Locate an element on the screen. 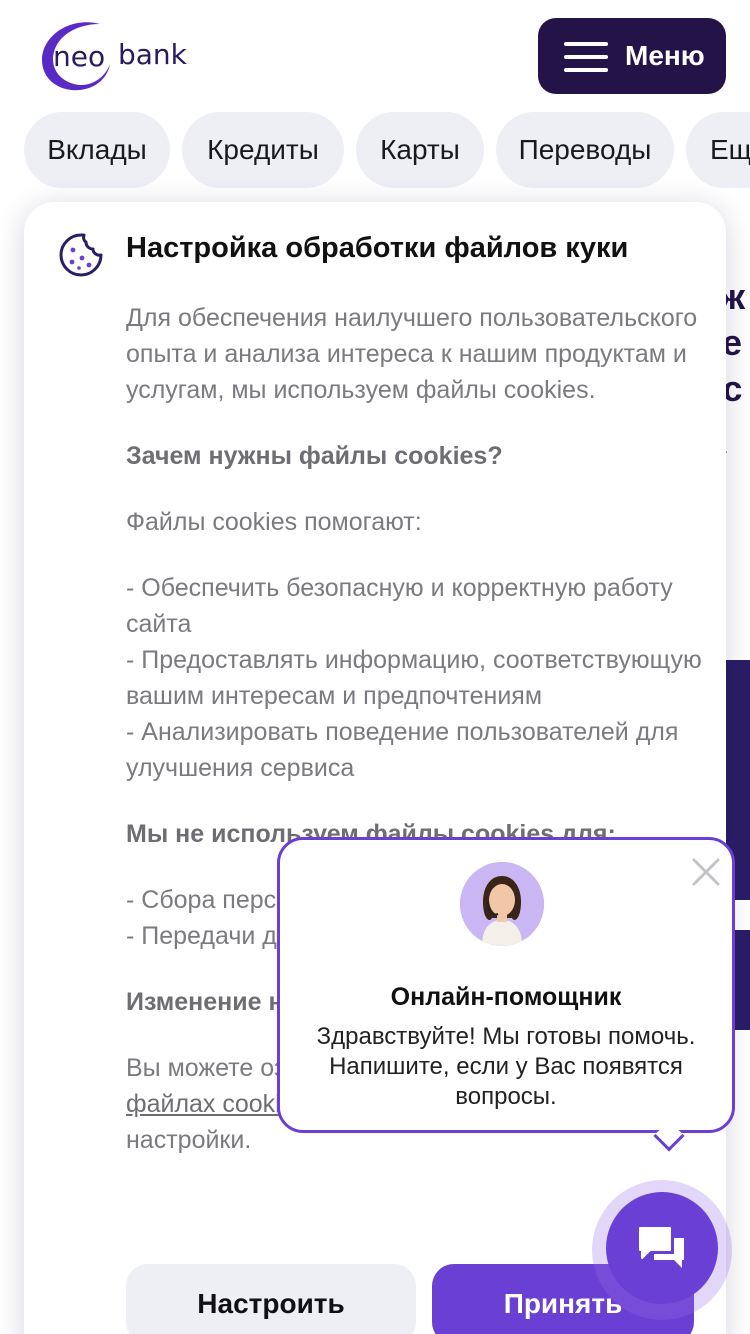 The image size is (750, 1334). chat-button is located at coordinates (662, 1248).